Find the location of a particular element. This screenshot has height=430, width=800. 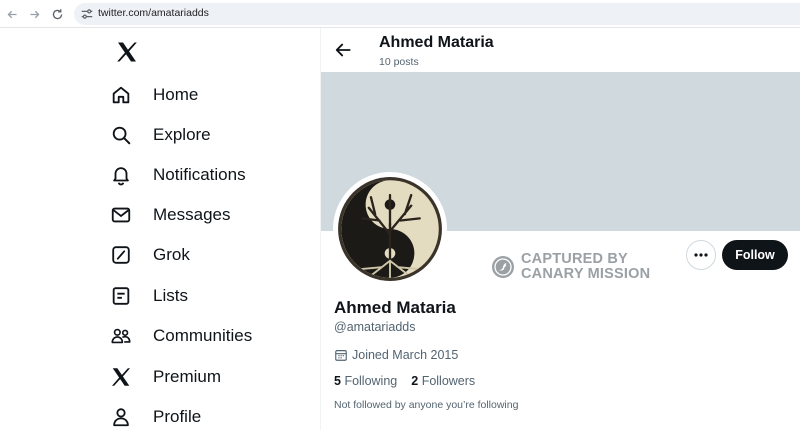

followers-count: 2 is located at coordinates (415, 381).